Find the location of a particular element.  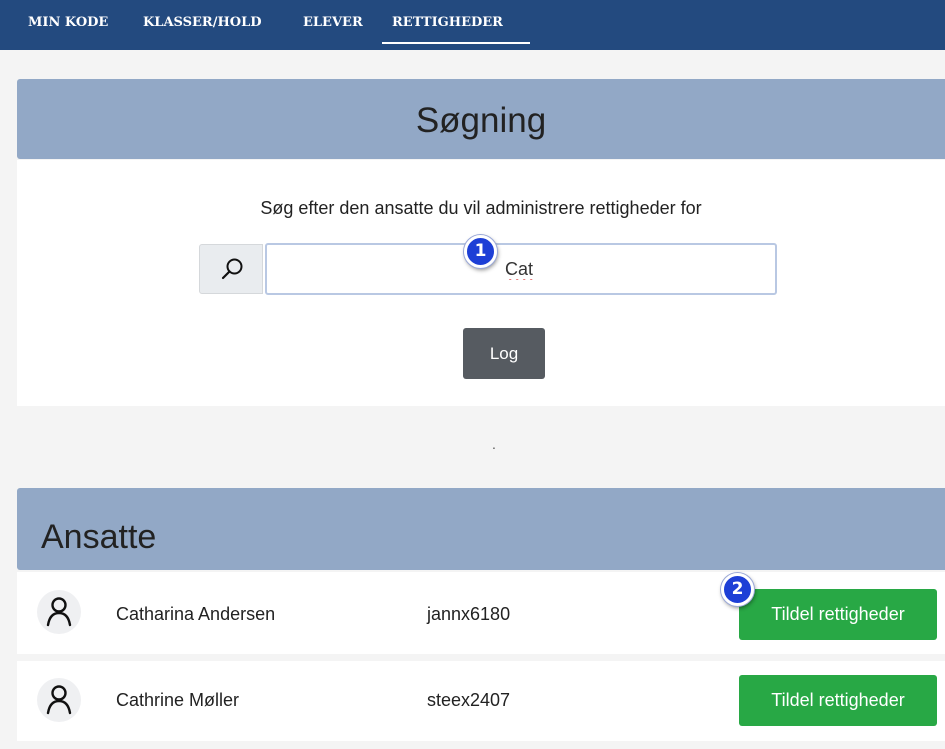

employee-username: steex2407 is located at coordinates (469, 700).